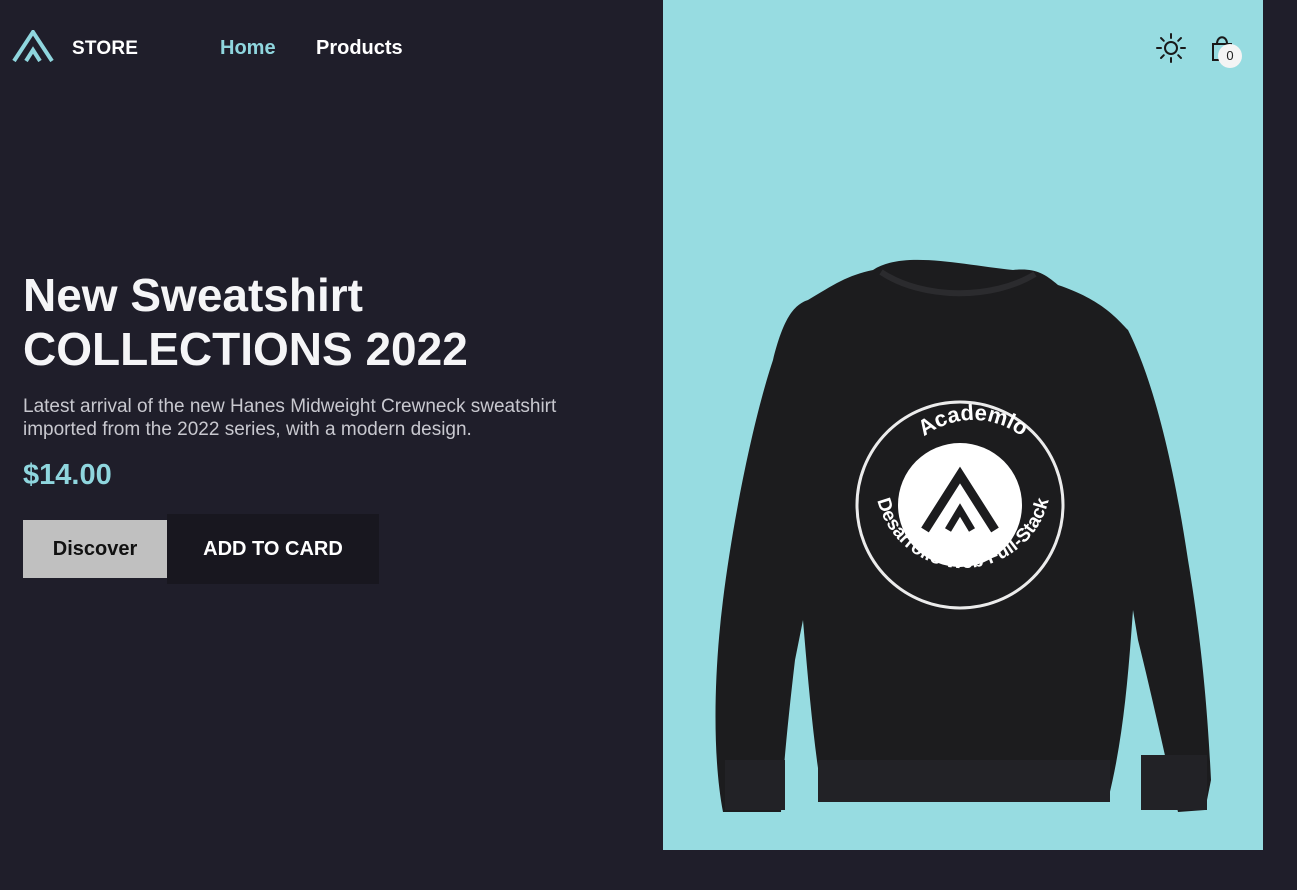 The image size is (1297, 890). Describe the element at coordinates (33, 46) in the screenshot. I see `academlo-logo-icon` at that location.